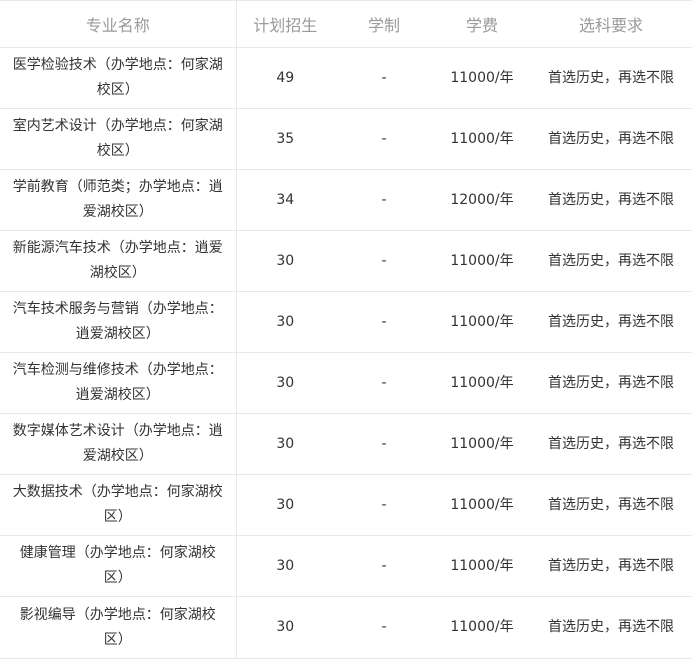 The height and width of the screenshot is (659, 692). Describe the element at coordinates (611, 24) in the screenshot. I see `header-subject-requirement: 选科要求` at that location.